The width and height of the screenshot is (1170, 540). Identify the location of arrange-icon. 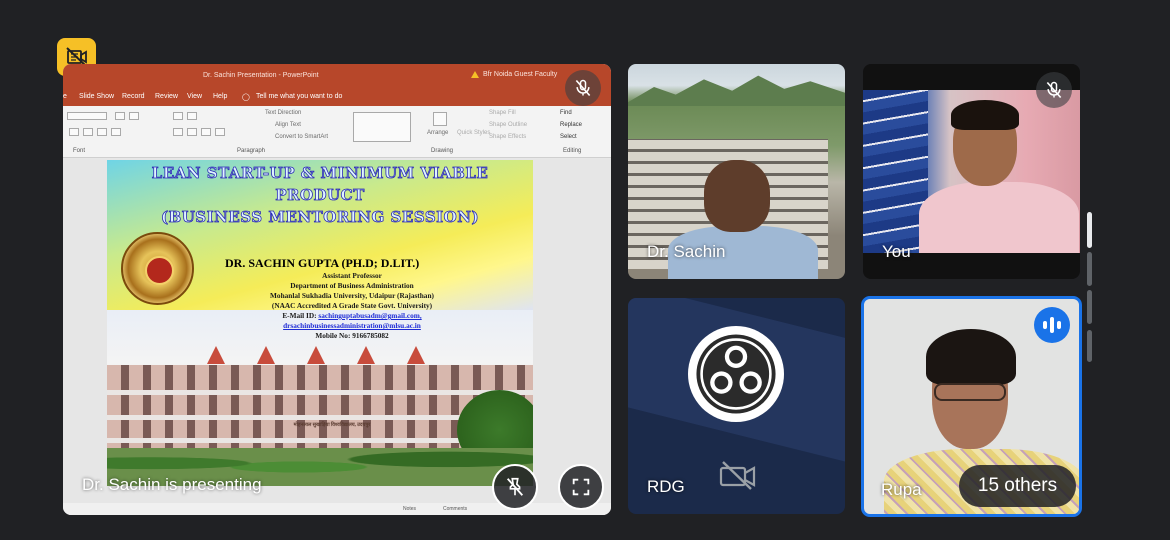
(440, 119).